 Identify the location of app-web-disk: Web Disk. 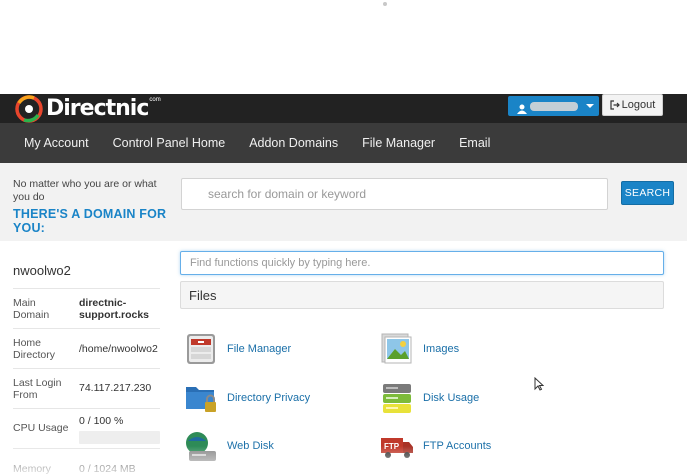
(229, 446).